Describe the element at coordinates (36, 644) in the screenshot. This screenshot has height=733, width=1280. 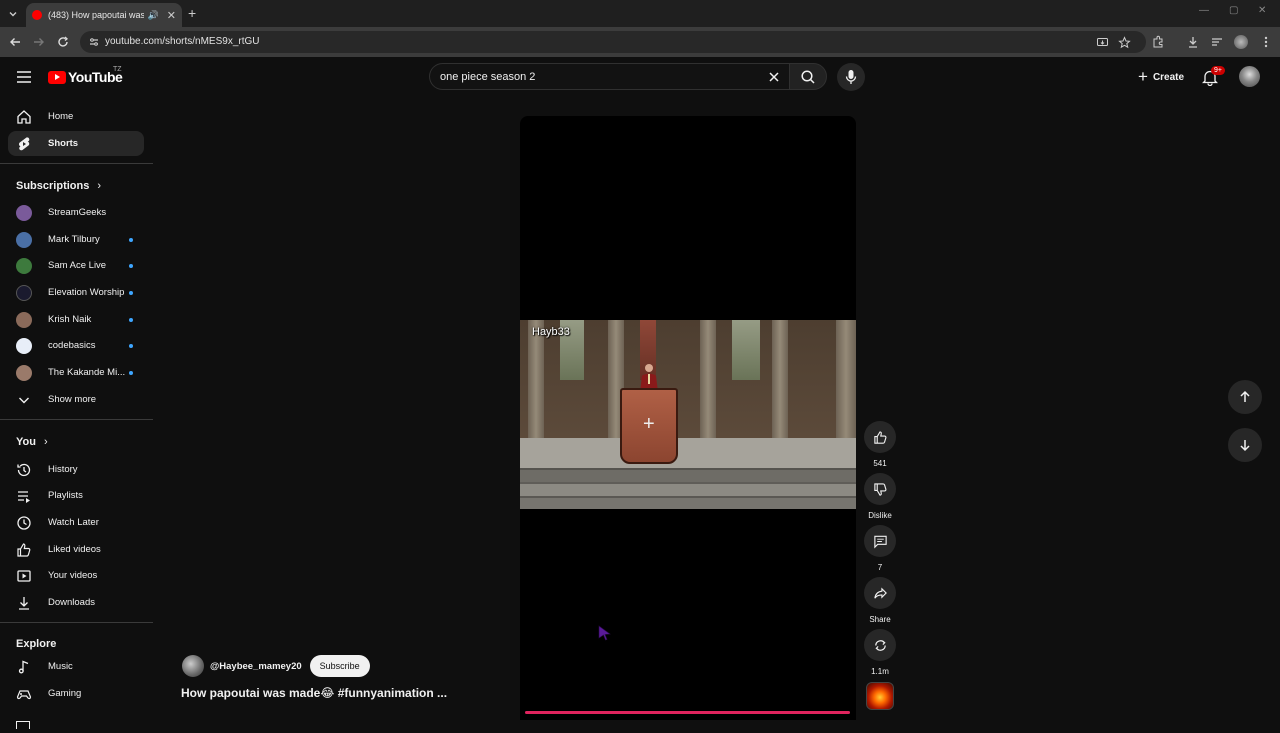
I see `explore-heading: Explore` at that location.